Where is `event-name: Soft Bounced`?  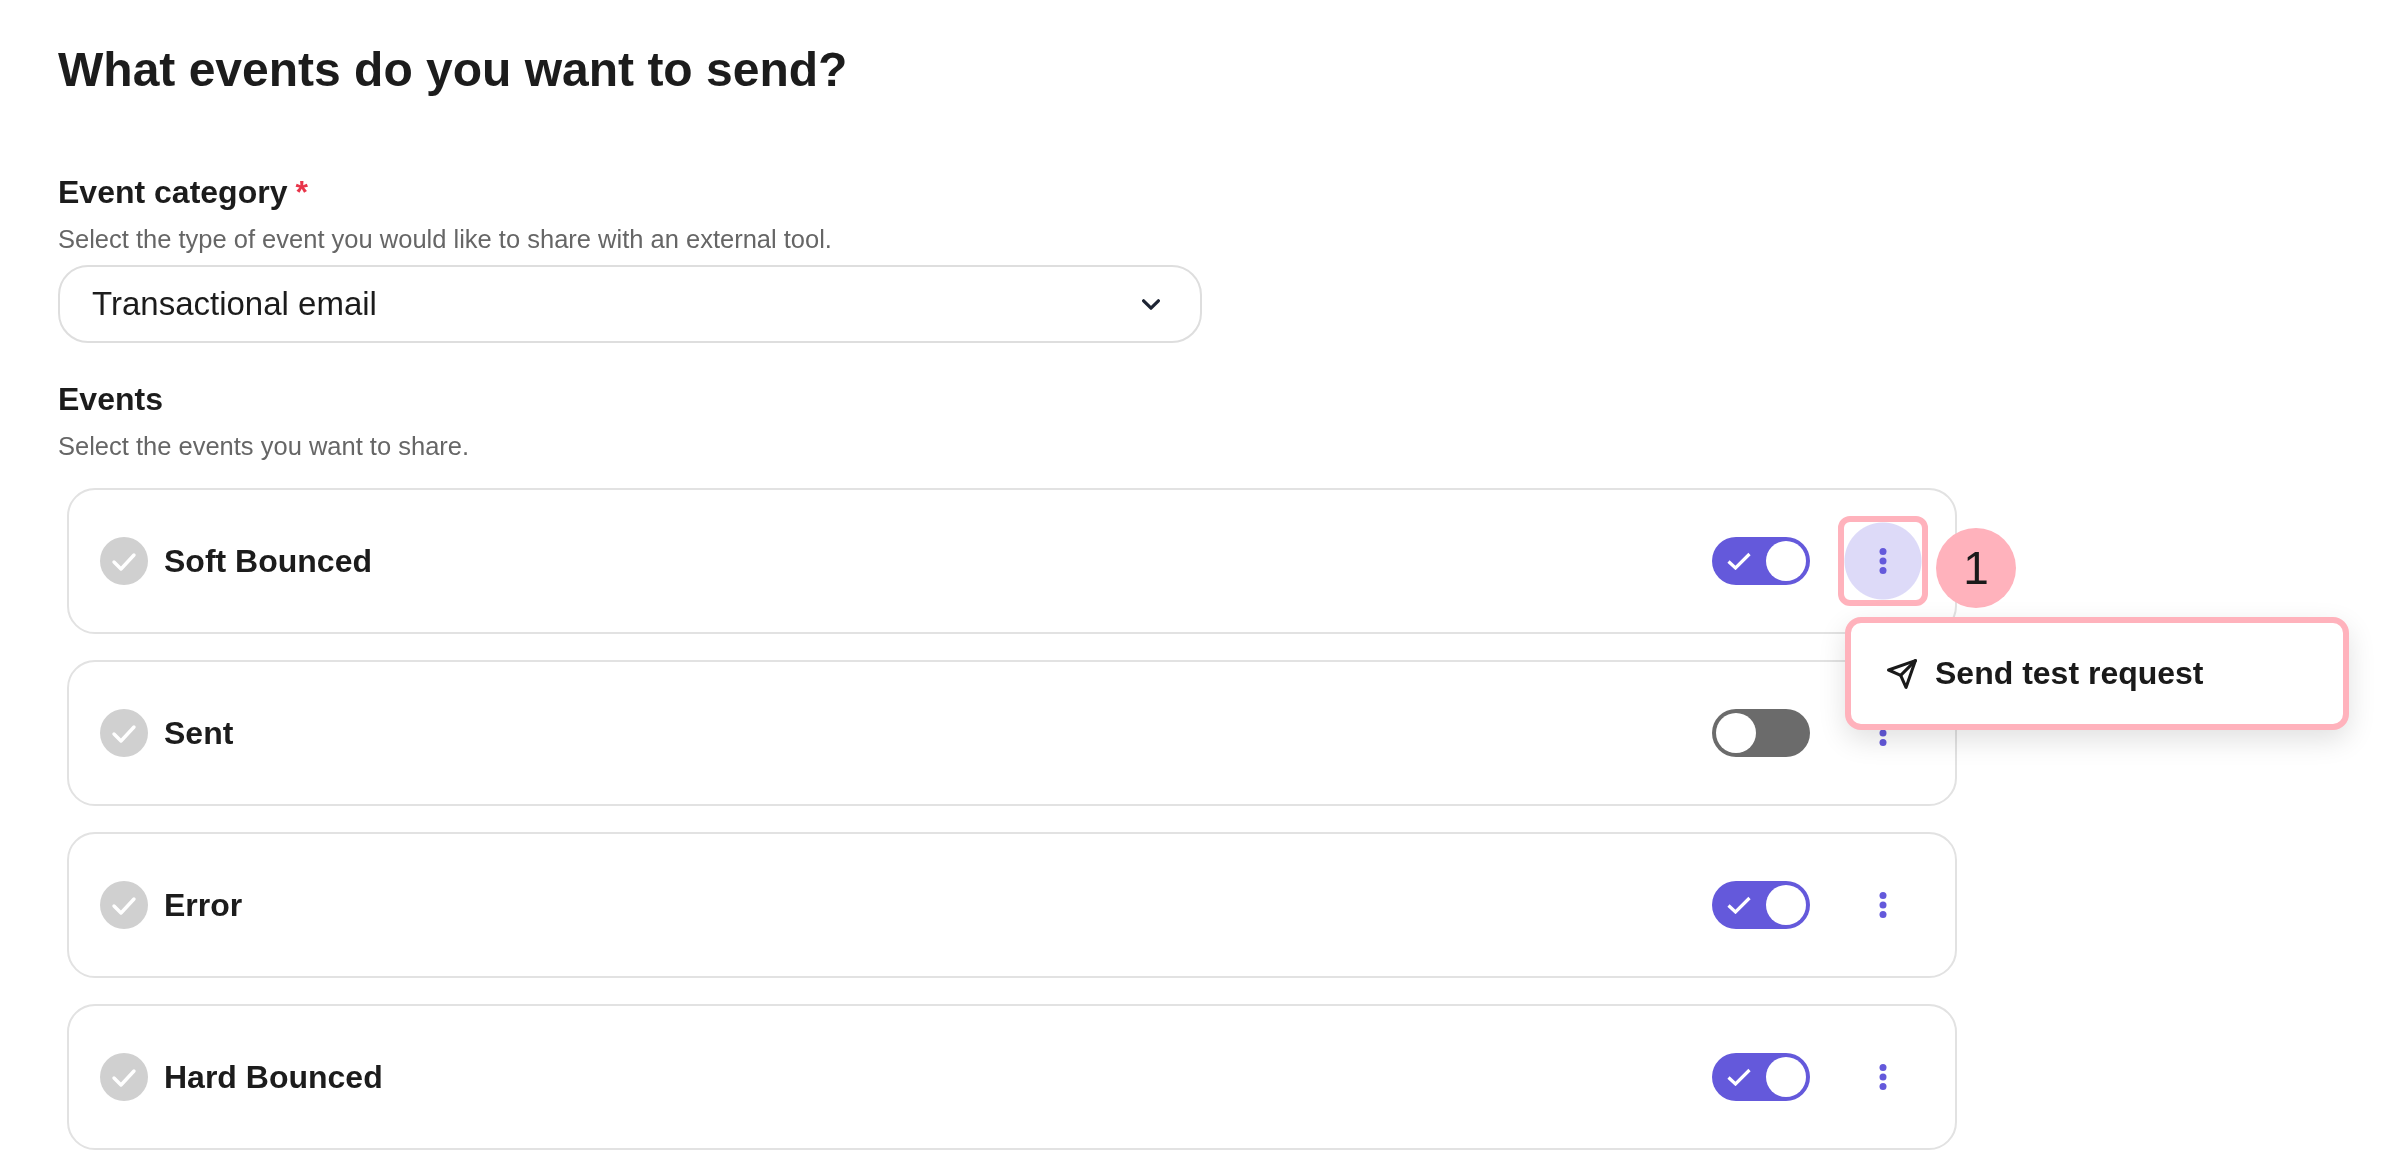
event-name: Soft Bounced is located at coordinates (268, 561).